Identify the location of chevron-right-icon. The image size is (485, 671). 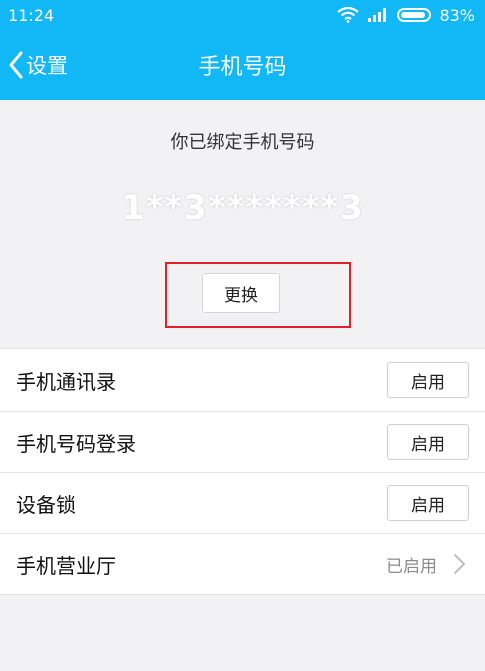
(459, 564).